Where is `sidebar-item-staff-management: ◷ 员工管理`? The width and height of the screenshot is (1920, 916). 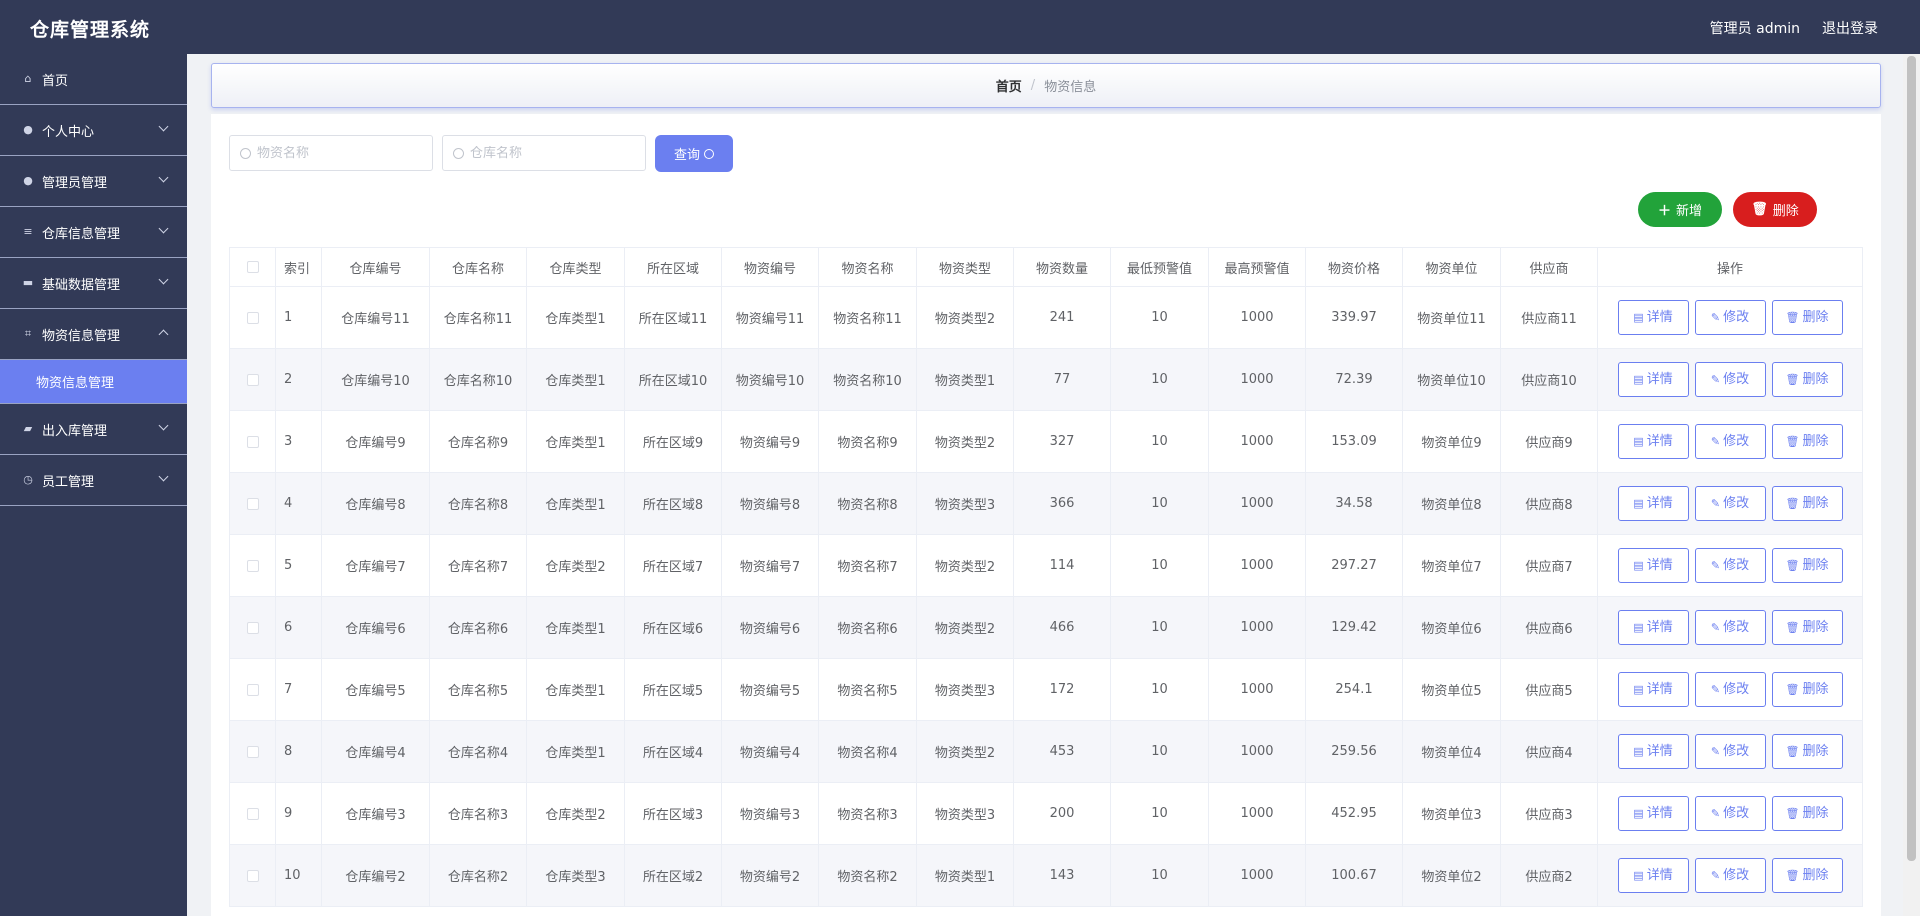 sidebar-item-staff-management: ◷ 员工管理 is located at coordinates (93, 480).